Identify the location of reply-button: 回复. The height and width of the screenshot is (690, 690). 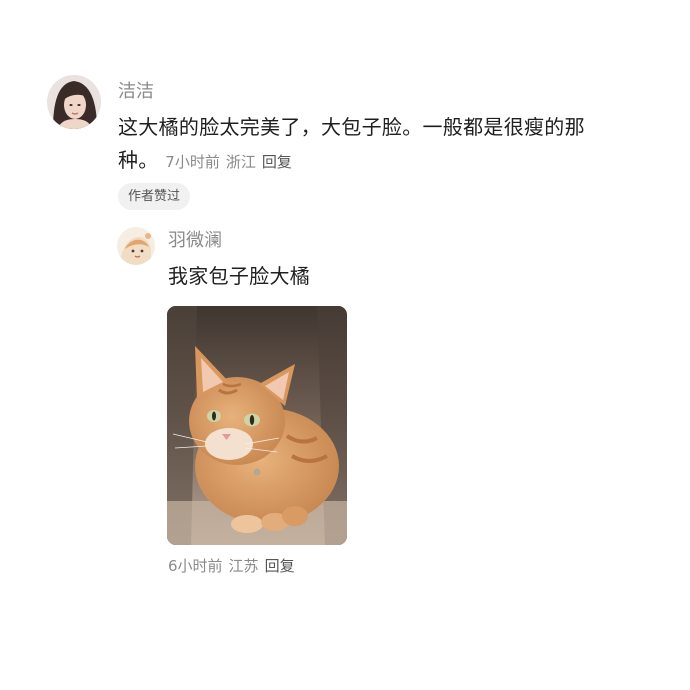
(277, 162).